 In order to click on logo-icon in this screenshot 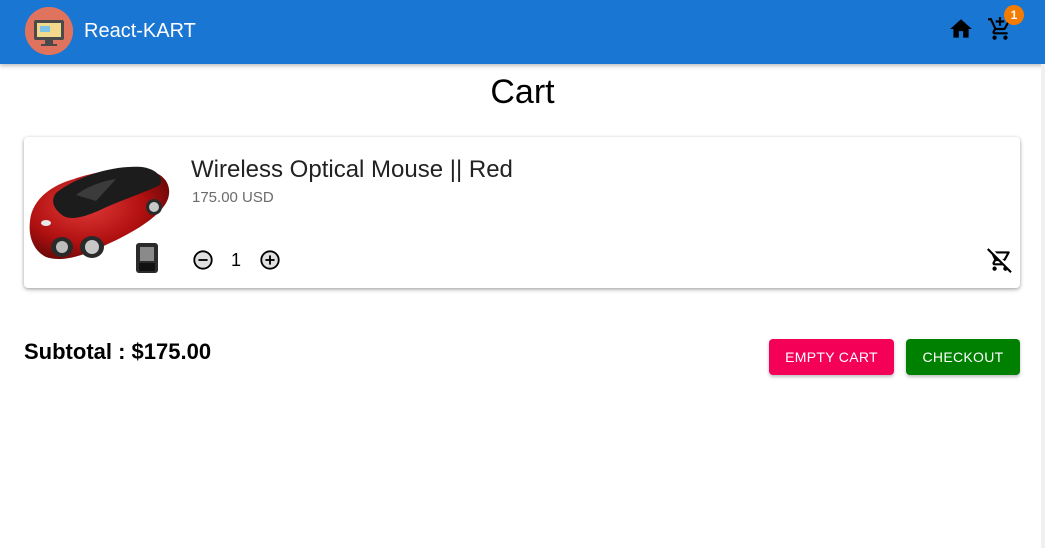, I will do `click(49, 31)`.